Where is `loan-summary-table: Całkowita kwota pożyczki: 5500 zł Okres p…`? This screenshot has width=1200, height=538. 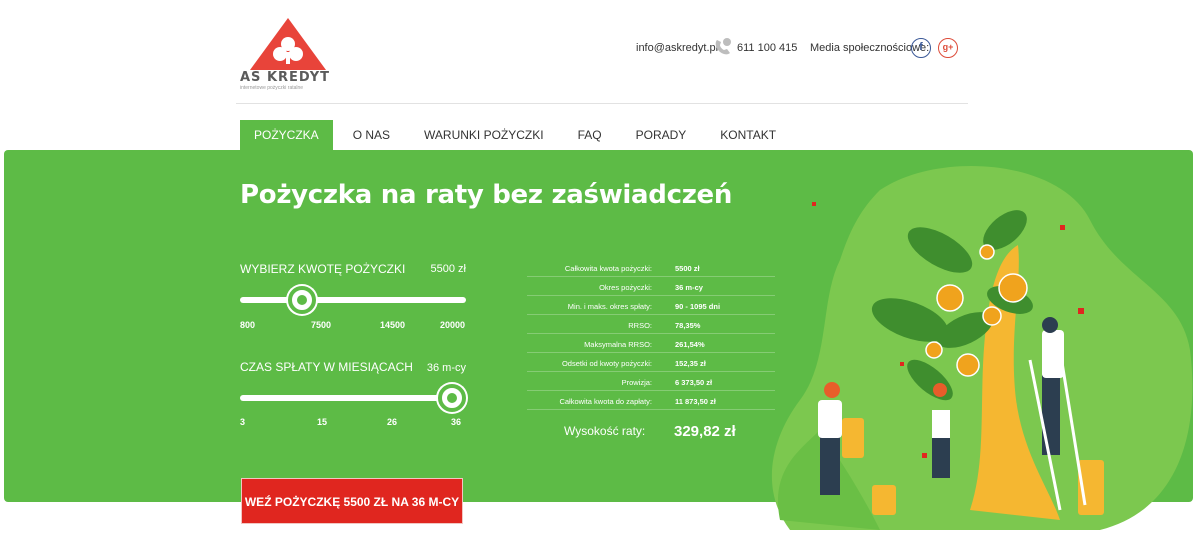
loan-summary-table: Całkowita kwota pożyczki: 5500 zł Okres p… is located at coordinates (651, 334).